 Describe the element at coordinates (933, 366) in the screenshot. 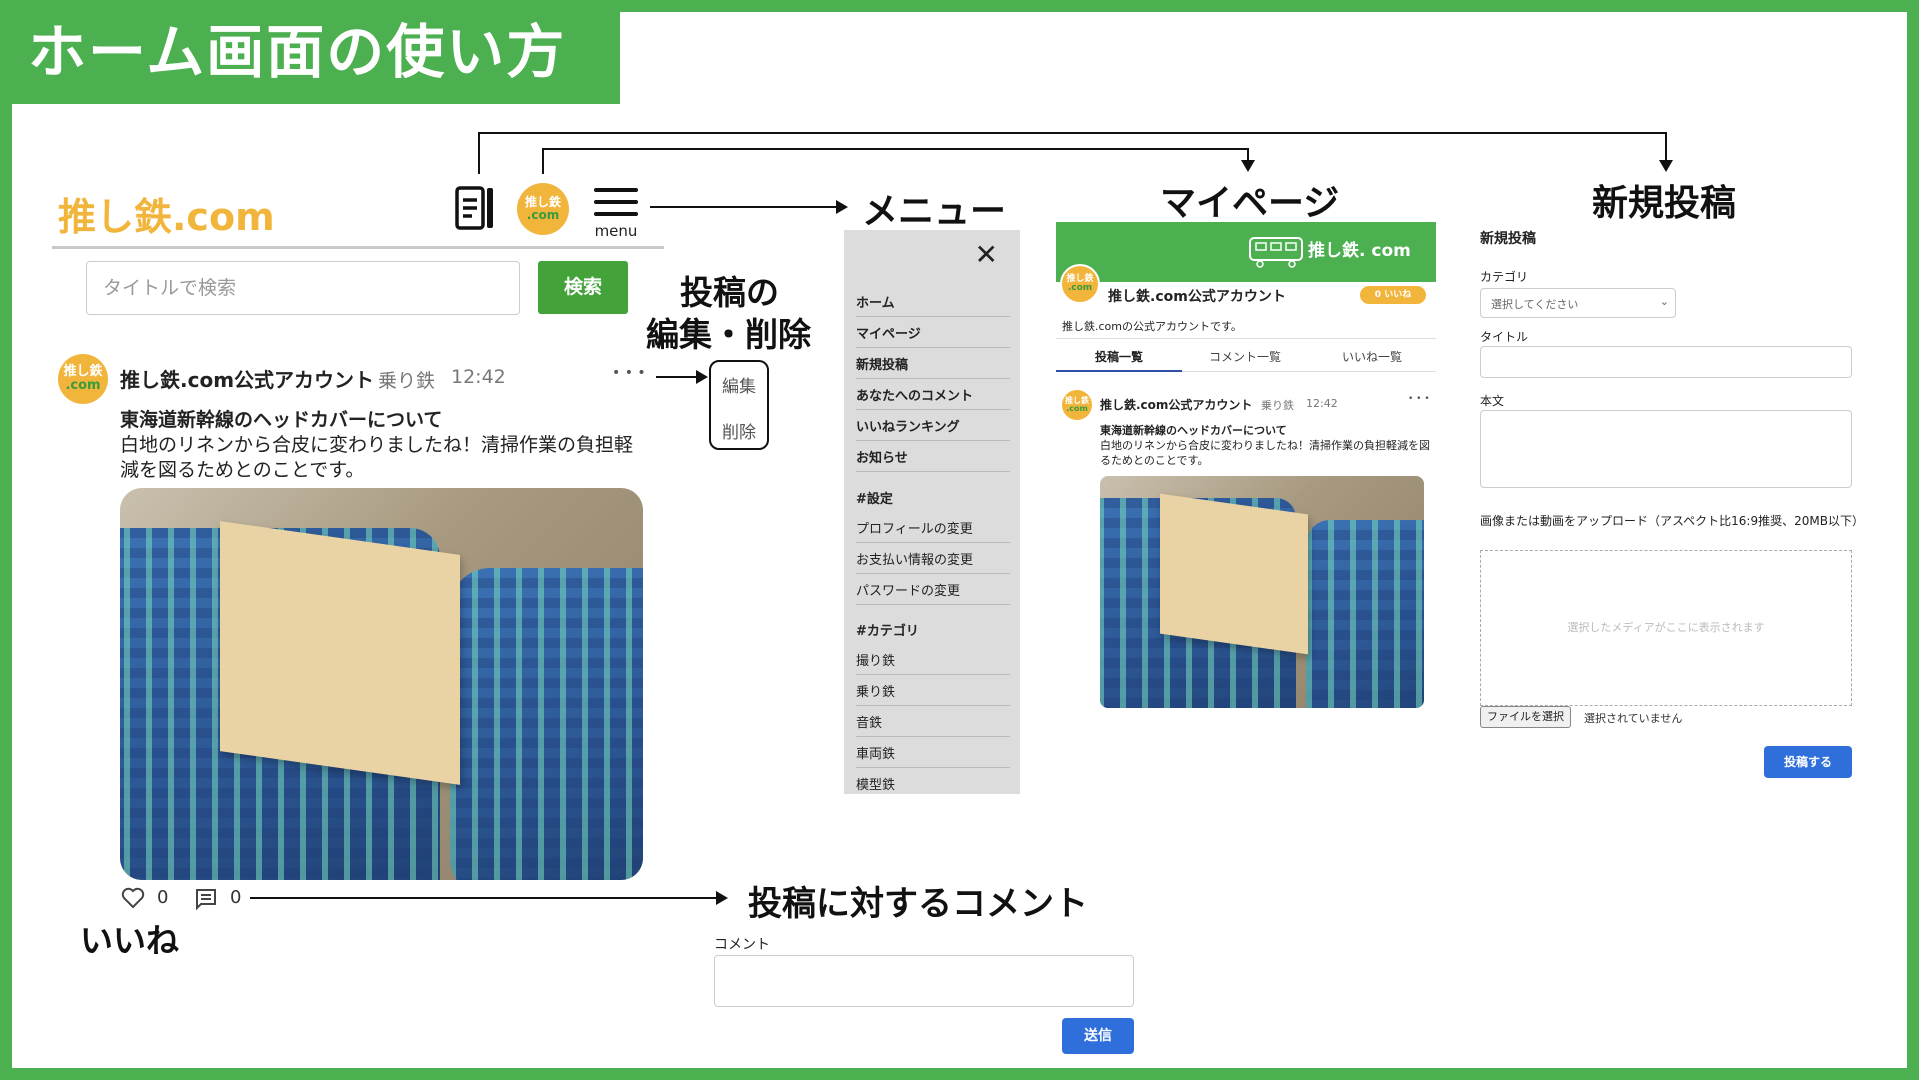

I see `menu-item-new-post: 新規投稿` at that location.